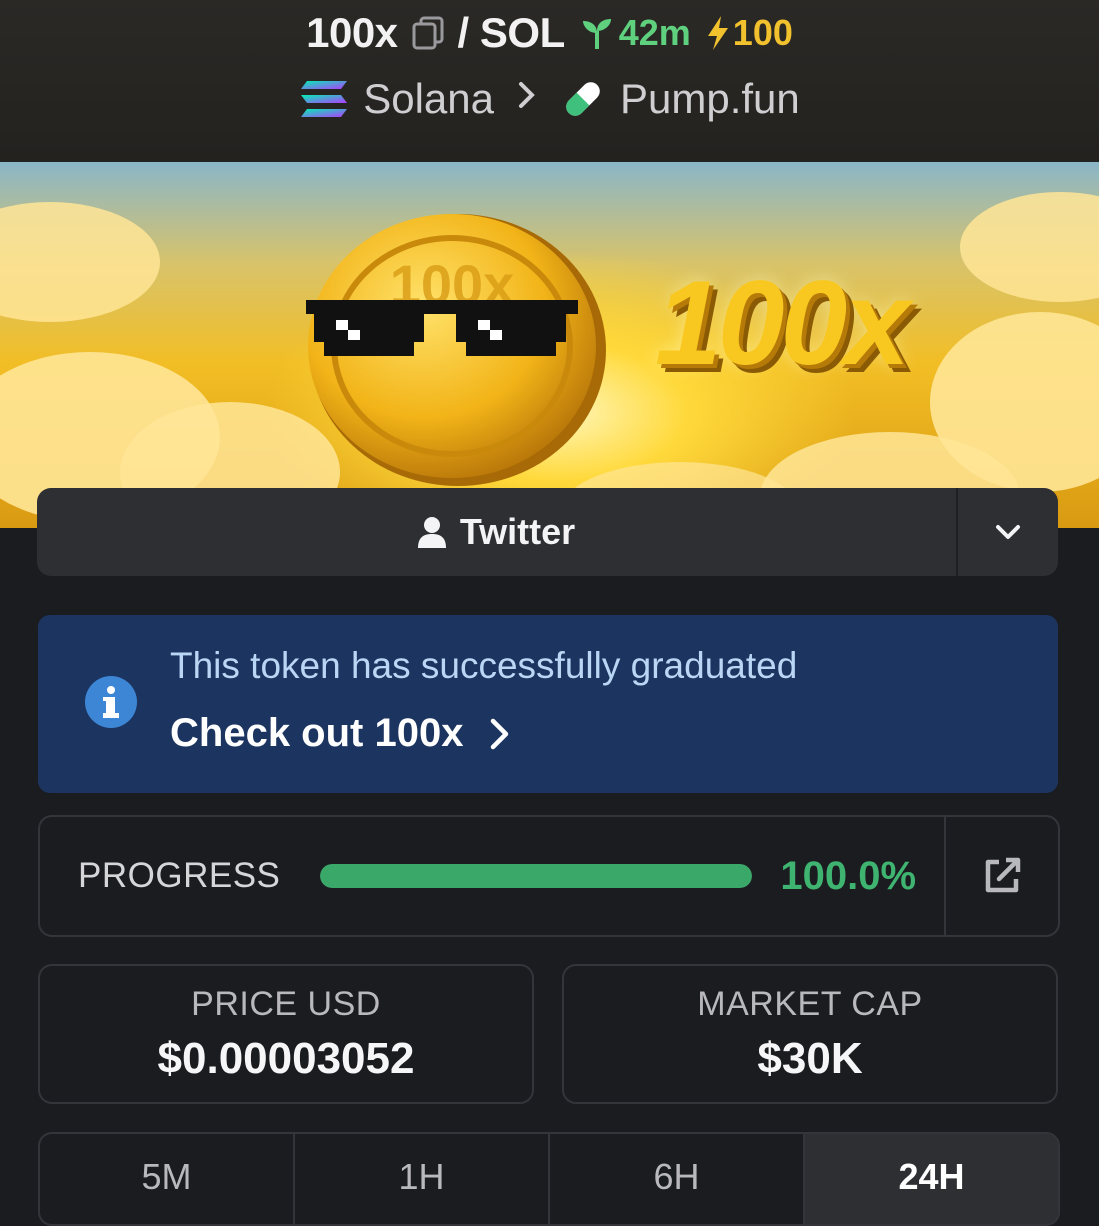 This screenshot has width=1099, height=1226. What do you see at coordinates (286, 1003) in the screenshot?
I see `price-usd-label: PRICE USD` at bounding box center [286, 1003].